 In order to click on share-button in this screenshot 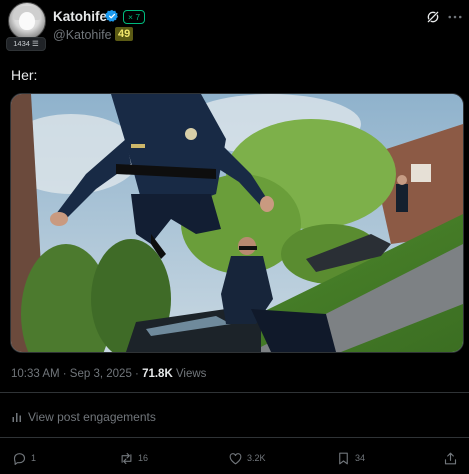, I will do `click(450, 458)`.